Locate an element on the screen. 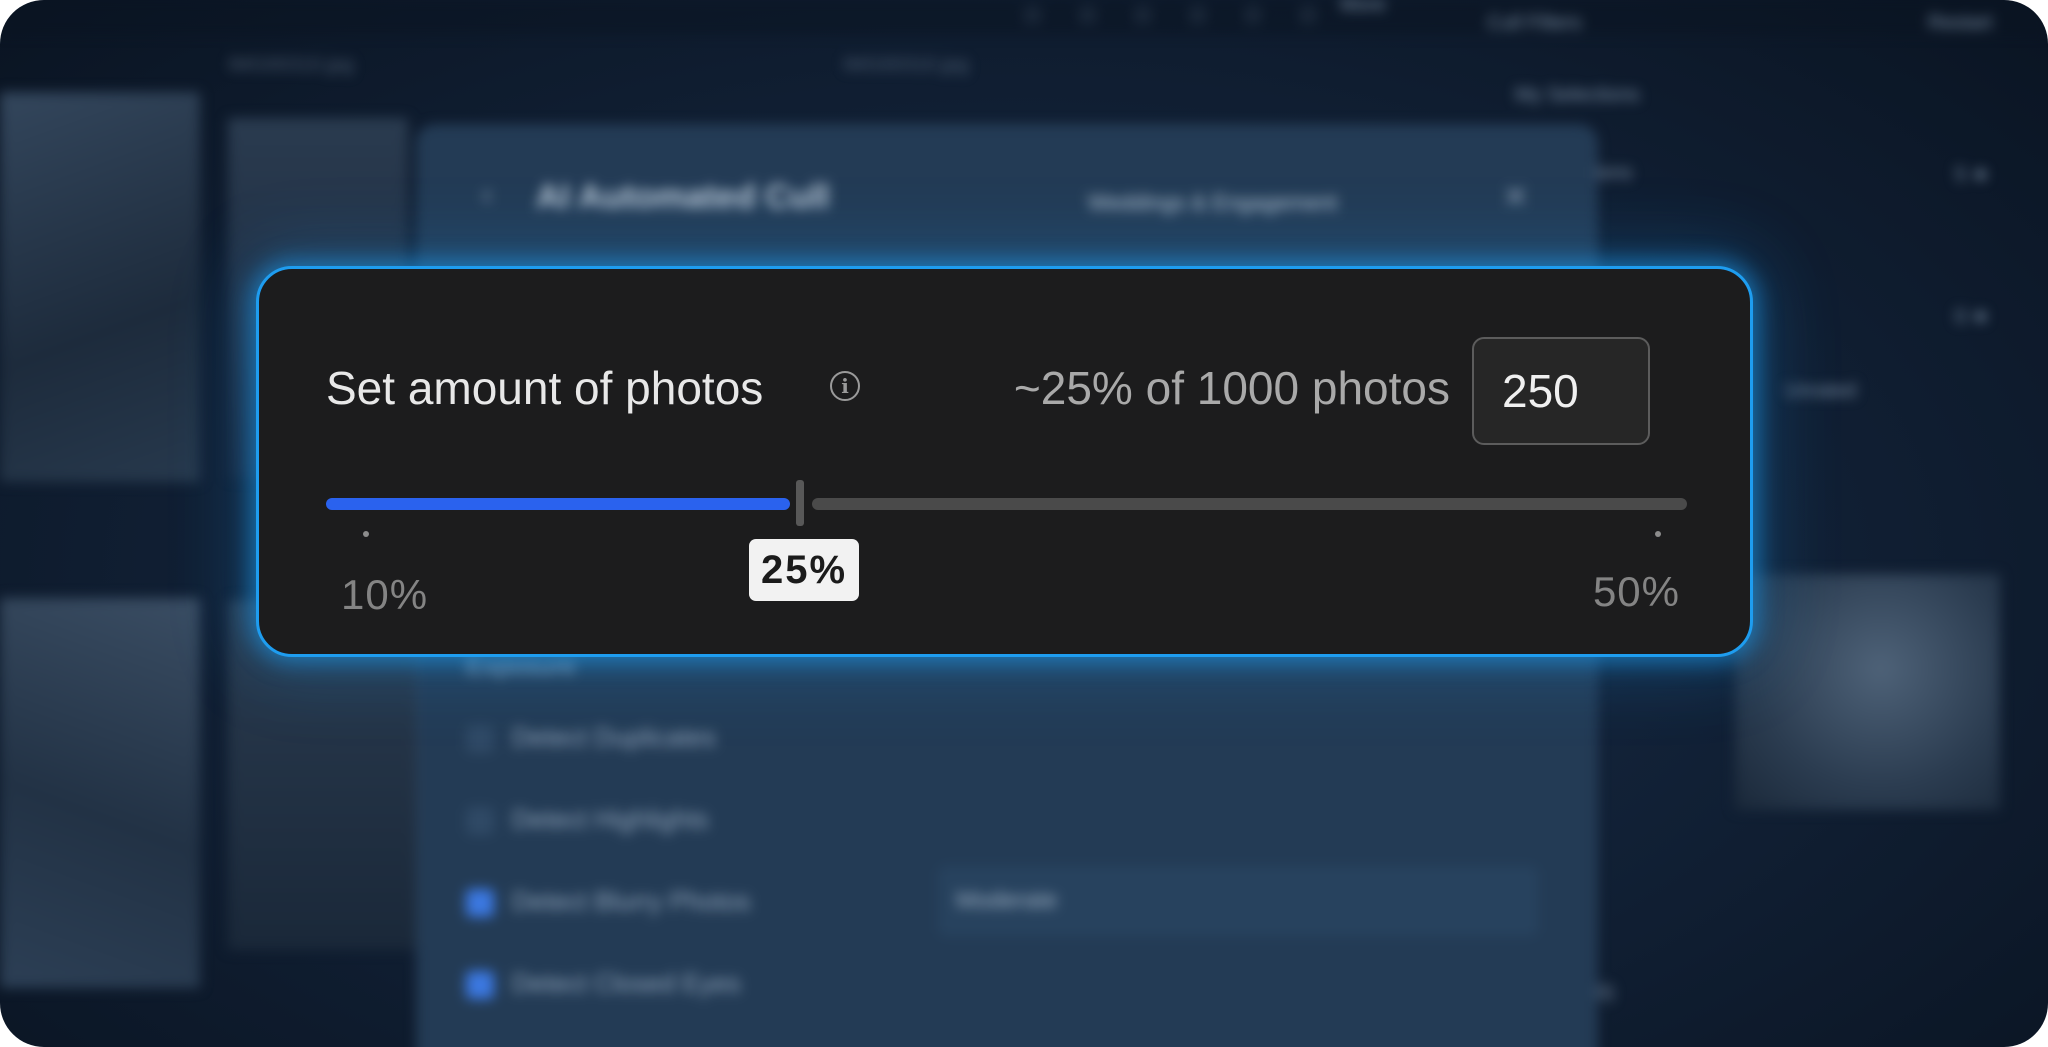 The image size is (2048, 1047). preset-dropdown: Weddings & Engagement is located at coordinates (1213, 202).